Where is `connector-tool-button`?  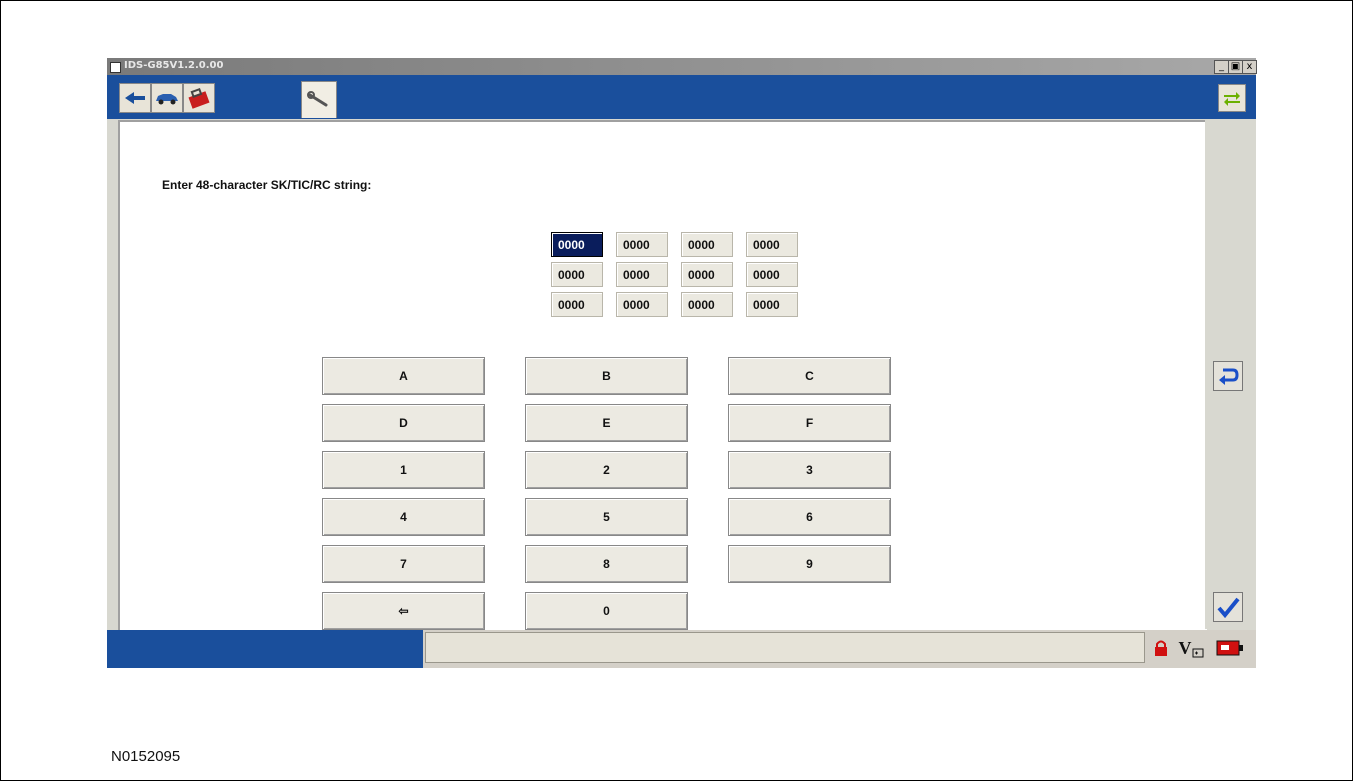
connector-tool-button is located at coordinates (135, 98).